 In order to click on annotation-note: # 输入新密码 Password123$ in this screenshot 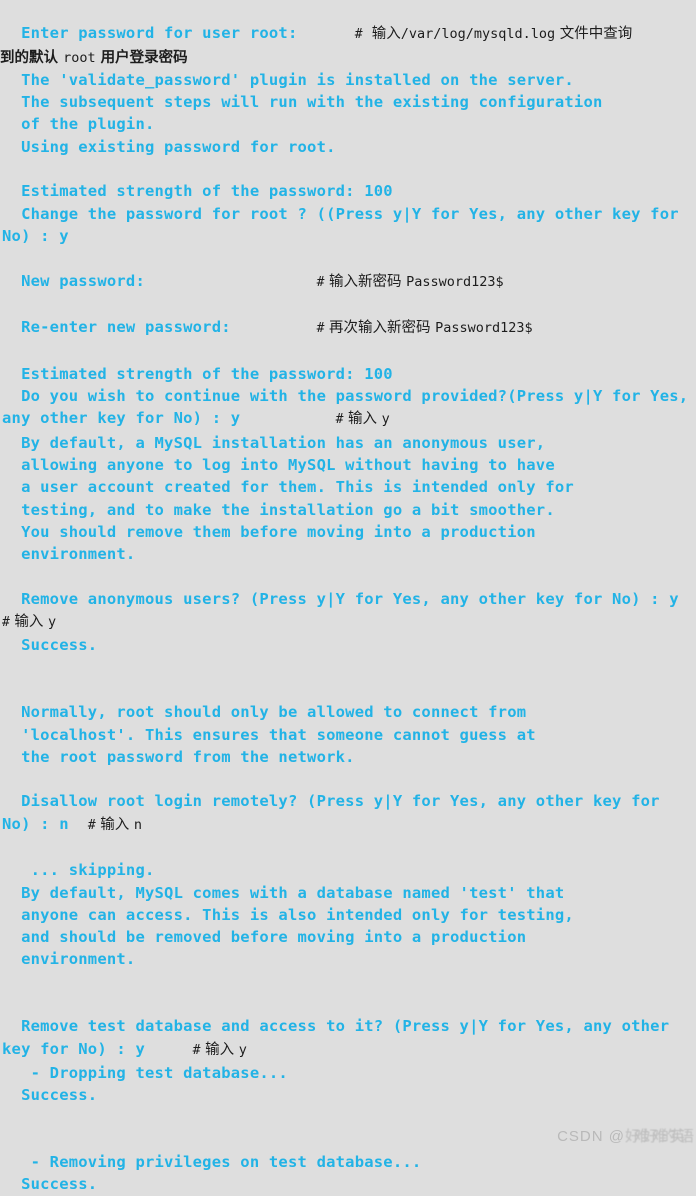, I will do `click(410, 282)`.